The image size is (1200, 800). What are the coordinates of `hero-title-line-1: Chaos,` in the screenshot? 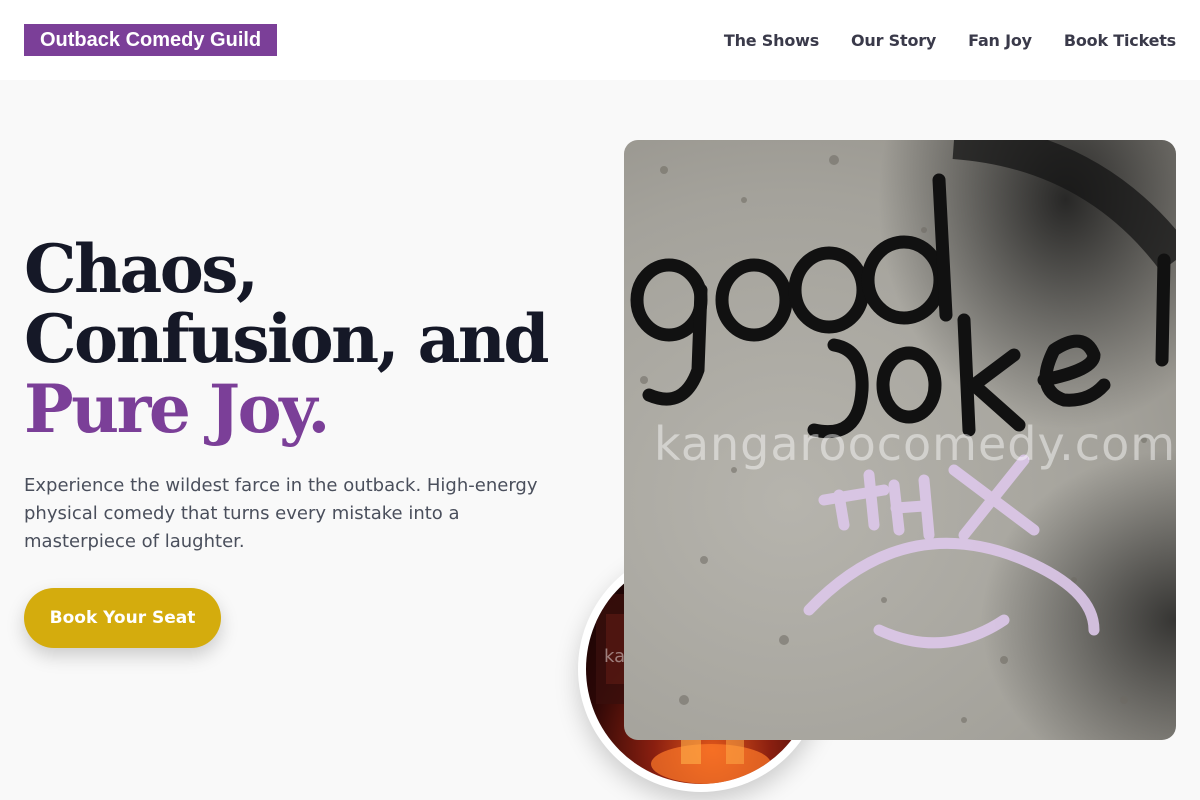 It's located at (141, 269).